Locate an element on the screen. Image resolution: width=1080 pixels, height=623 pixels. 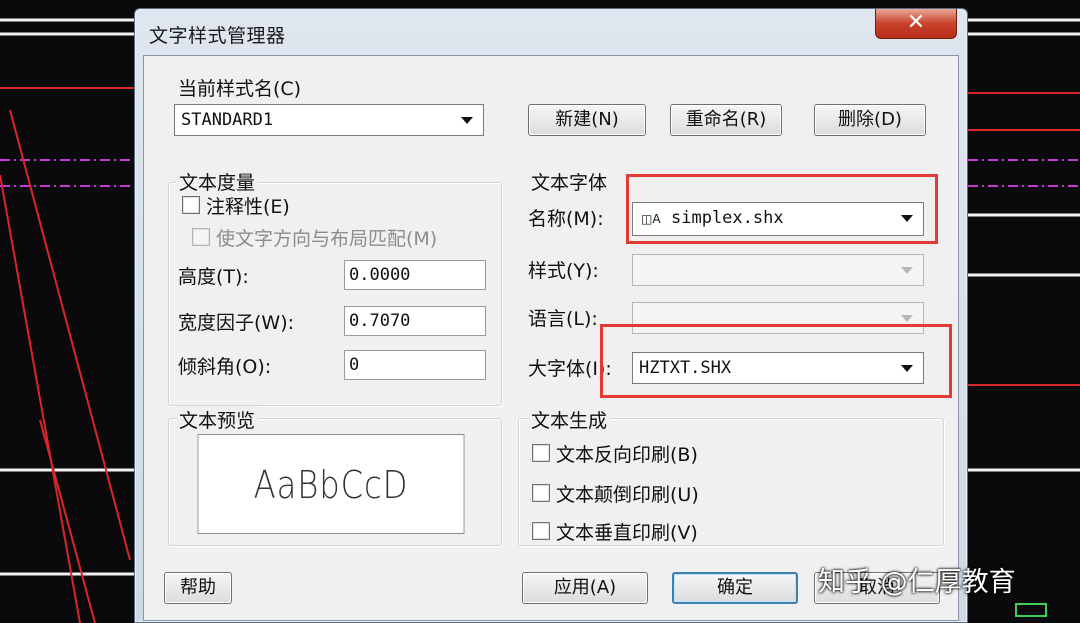
apply-button: 应用(A) is located at coordinates (585, 588).